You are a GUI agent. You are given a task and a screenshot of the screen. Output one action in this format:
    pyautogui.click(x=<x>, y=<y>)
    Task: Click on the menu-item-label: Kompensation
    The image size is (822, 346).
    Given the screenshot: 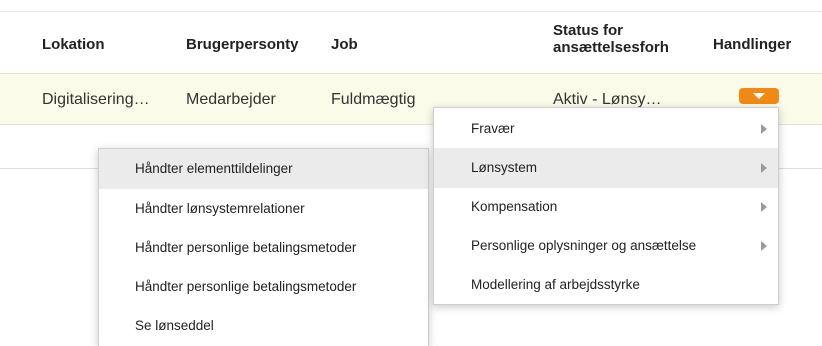 What is the action you would take?
    pyautogui.click(x=514, y=206)
    